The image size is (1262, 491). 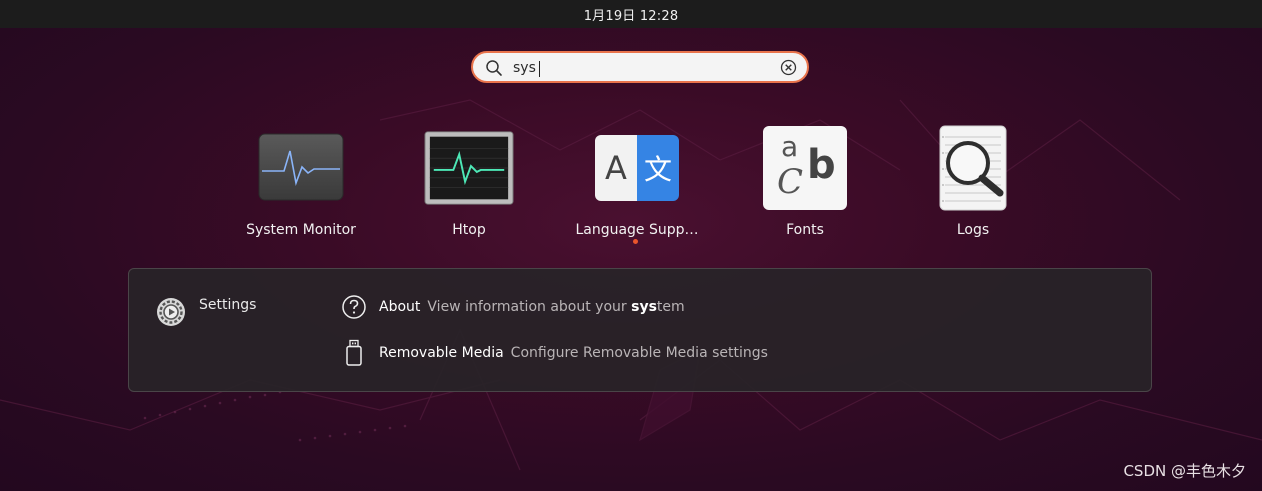 What do you see at coordinates (469, 168) in the screenshot?
I see `htop-terminal-icon` at bounding box center [469, 168].